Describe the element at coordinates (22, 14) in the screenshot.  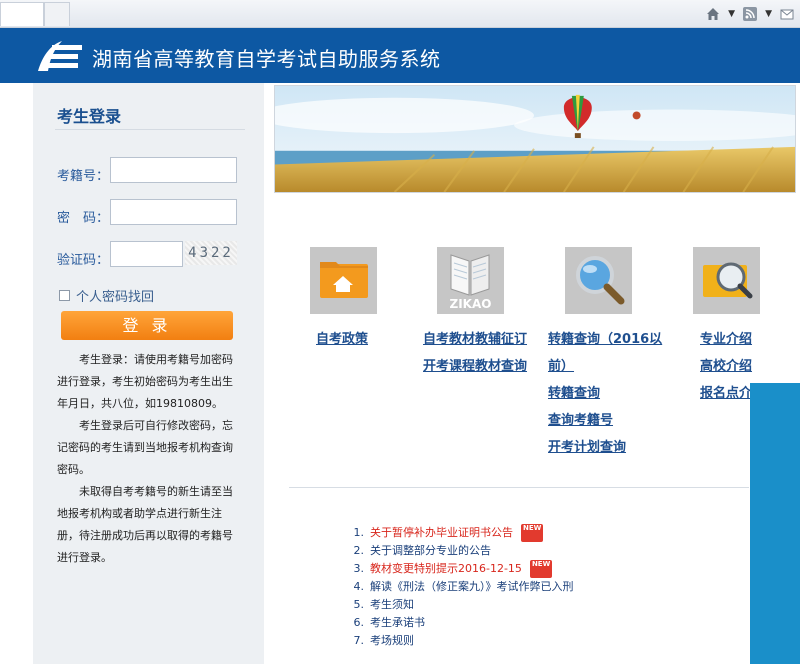
I see `browser-tab-active` at that location.